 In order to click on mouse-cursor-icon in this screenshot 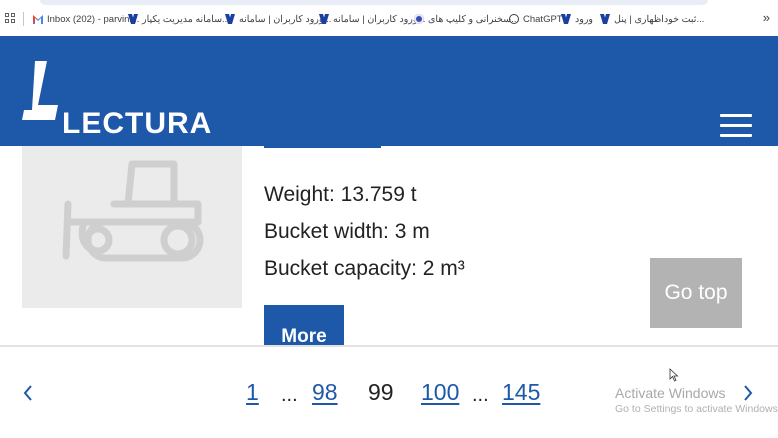, I will do `click(674, 375)`.